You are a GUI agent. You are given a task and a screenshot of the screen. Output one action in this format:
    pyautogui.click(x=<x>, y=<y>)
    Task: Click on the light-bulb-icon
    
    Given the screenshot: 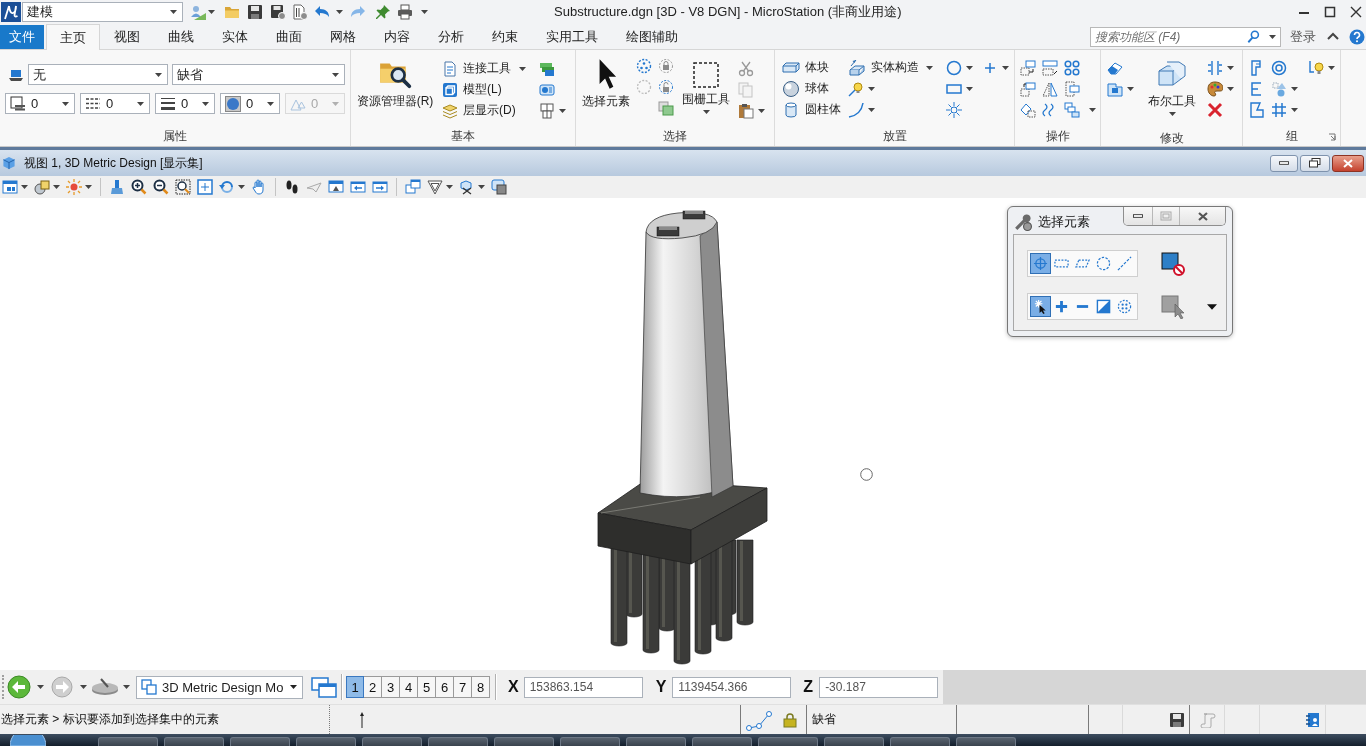 What is the action you would take?
    pyautogui.click(x=856, y=88)
    